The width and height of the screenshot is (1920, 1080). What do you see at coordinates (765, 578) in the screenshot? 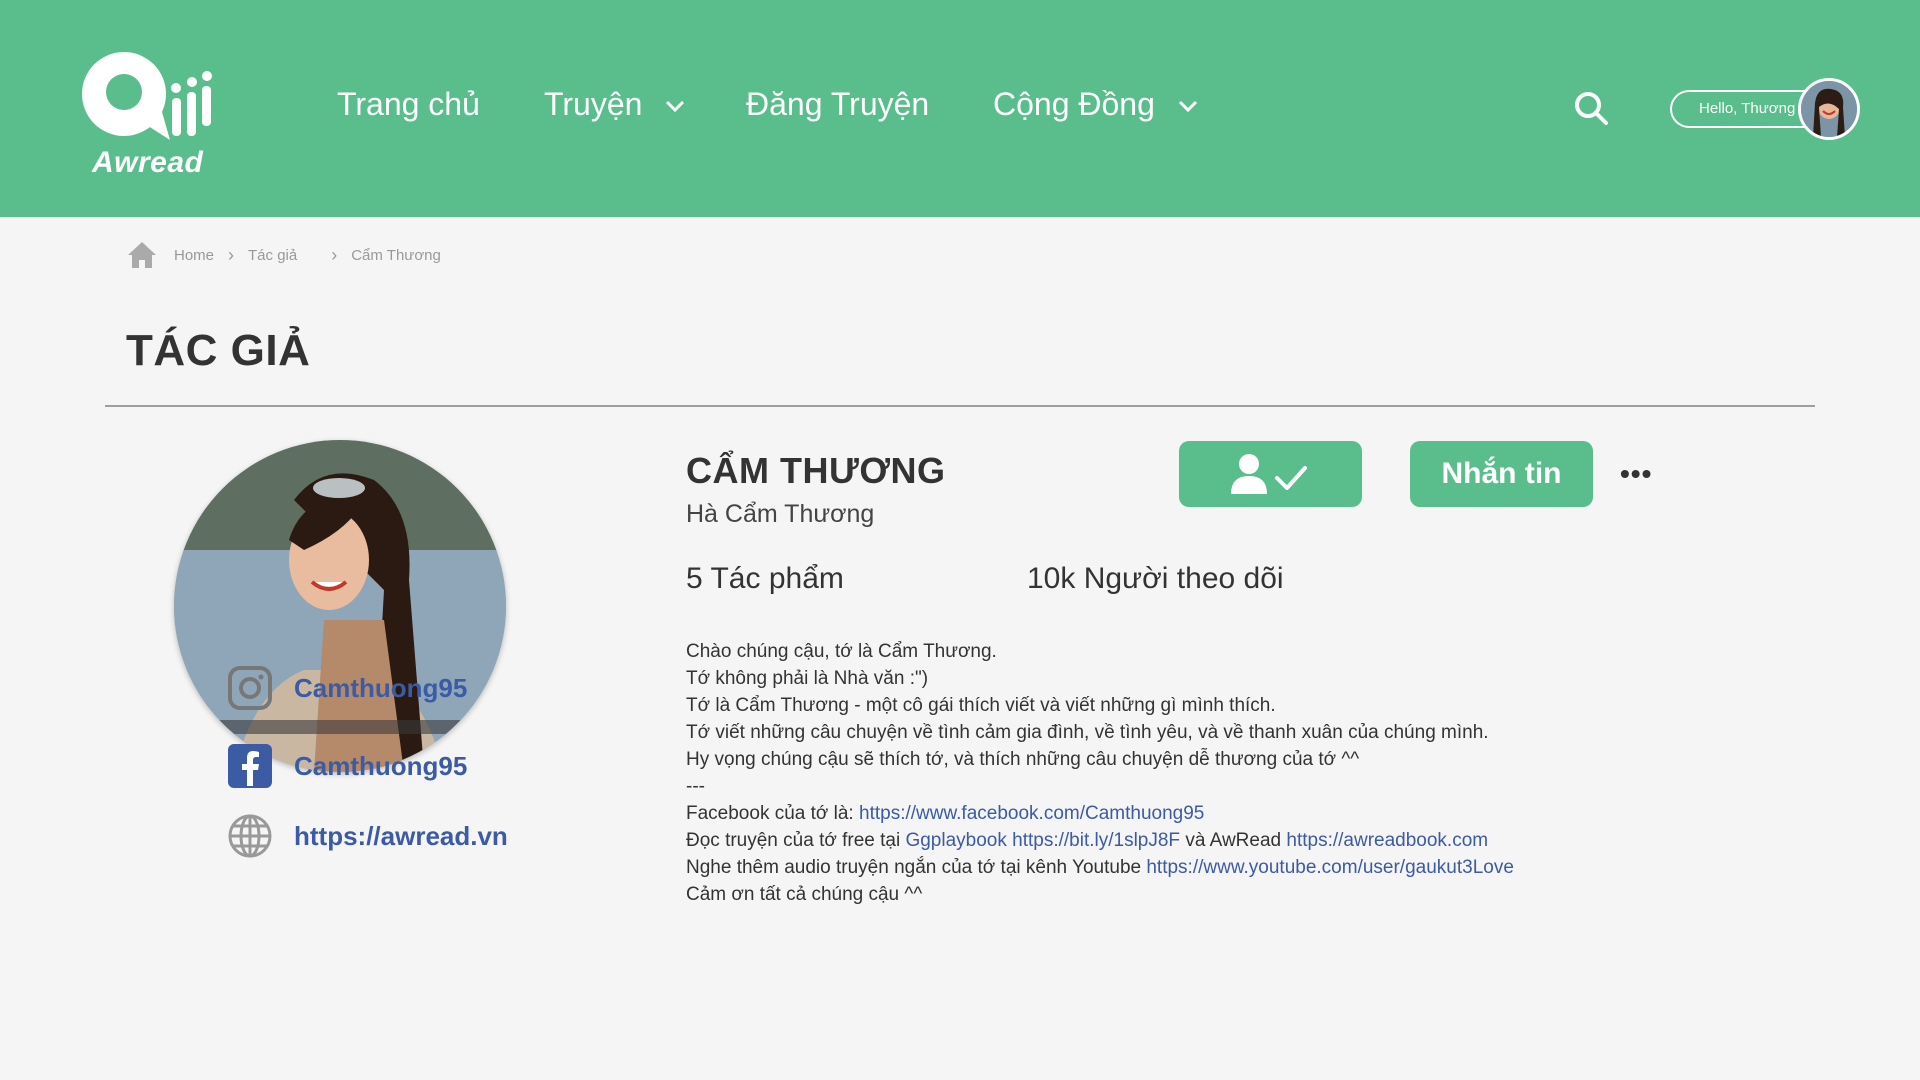
I see `works-count: 5 Tác phẩm` at bounding box center [765, 578].